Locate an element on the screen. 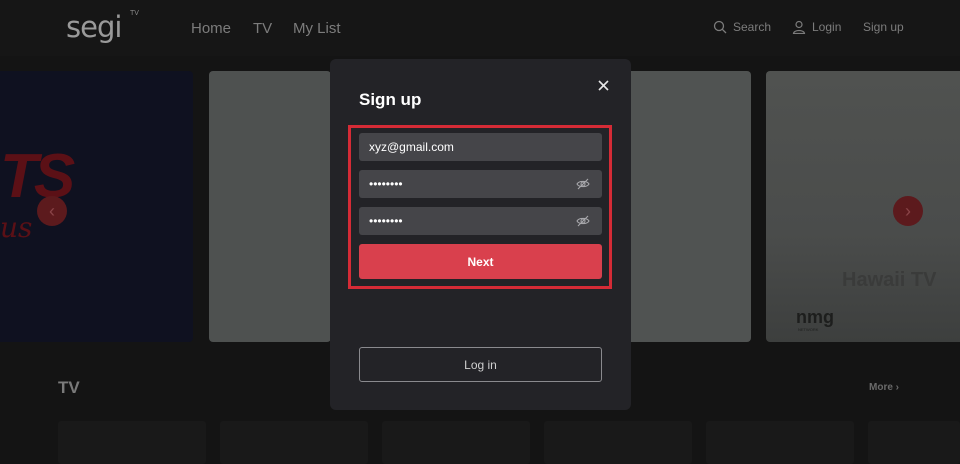 The image size is (960, 464). carousel-prev-button: ‹ is located at coordinates (52, 211).